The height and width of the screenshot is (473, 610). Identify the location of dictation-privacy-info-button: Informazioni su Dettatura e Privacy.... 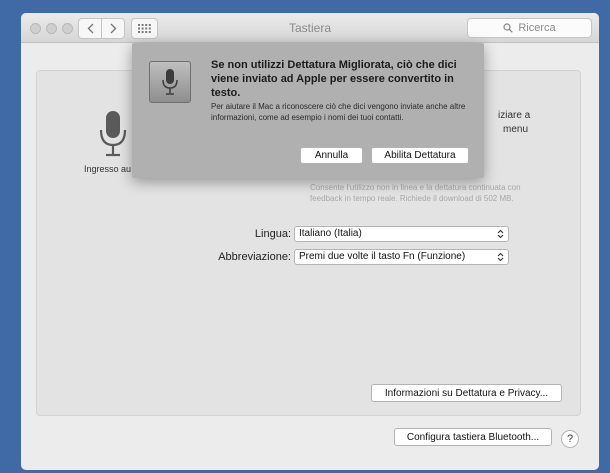
(466, 393).